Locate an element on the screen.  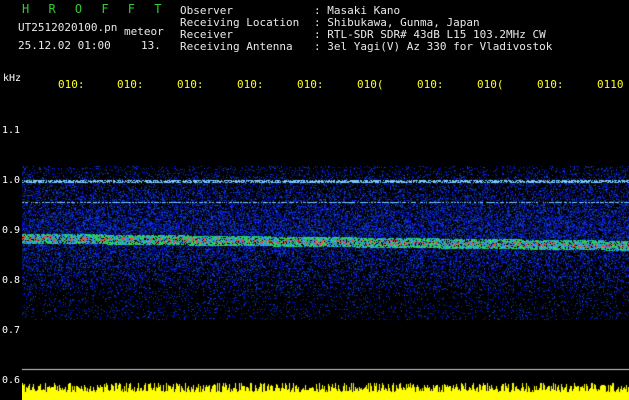
meteor-count: 13. is located at coordinates (151, 45).